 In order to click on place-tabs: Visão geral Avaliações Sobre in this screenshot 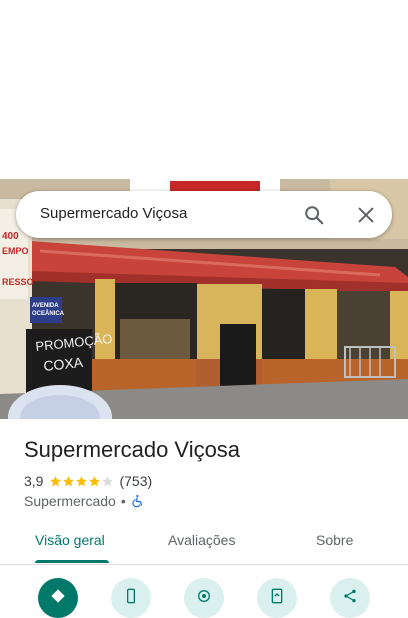, I will do `click(204, 543)`.